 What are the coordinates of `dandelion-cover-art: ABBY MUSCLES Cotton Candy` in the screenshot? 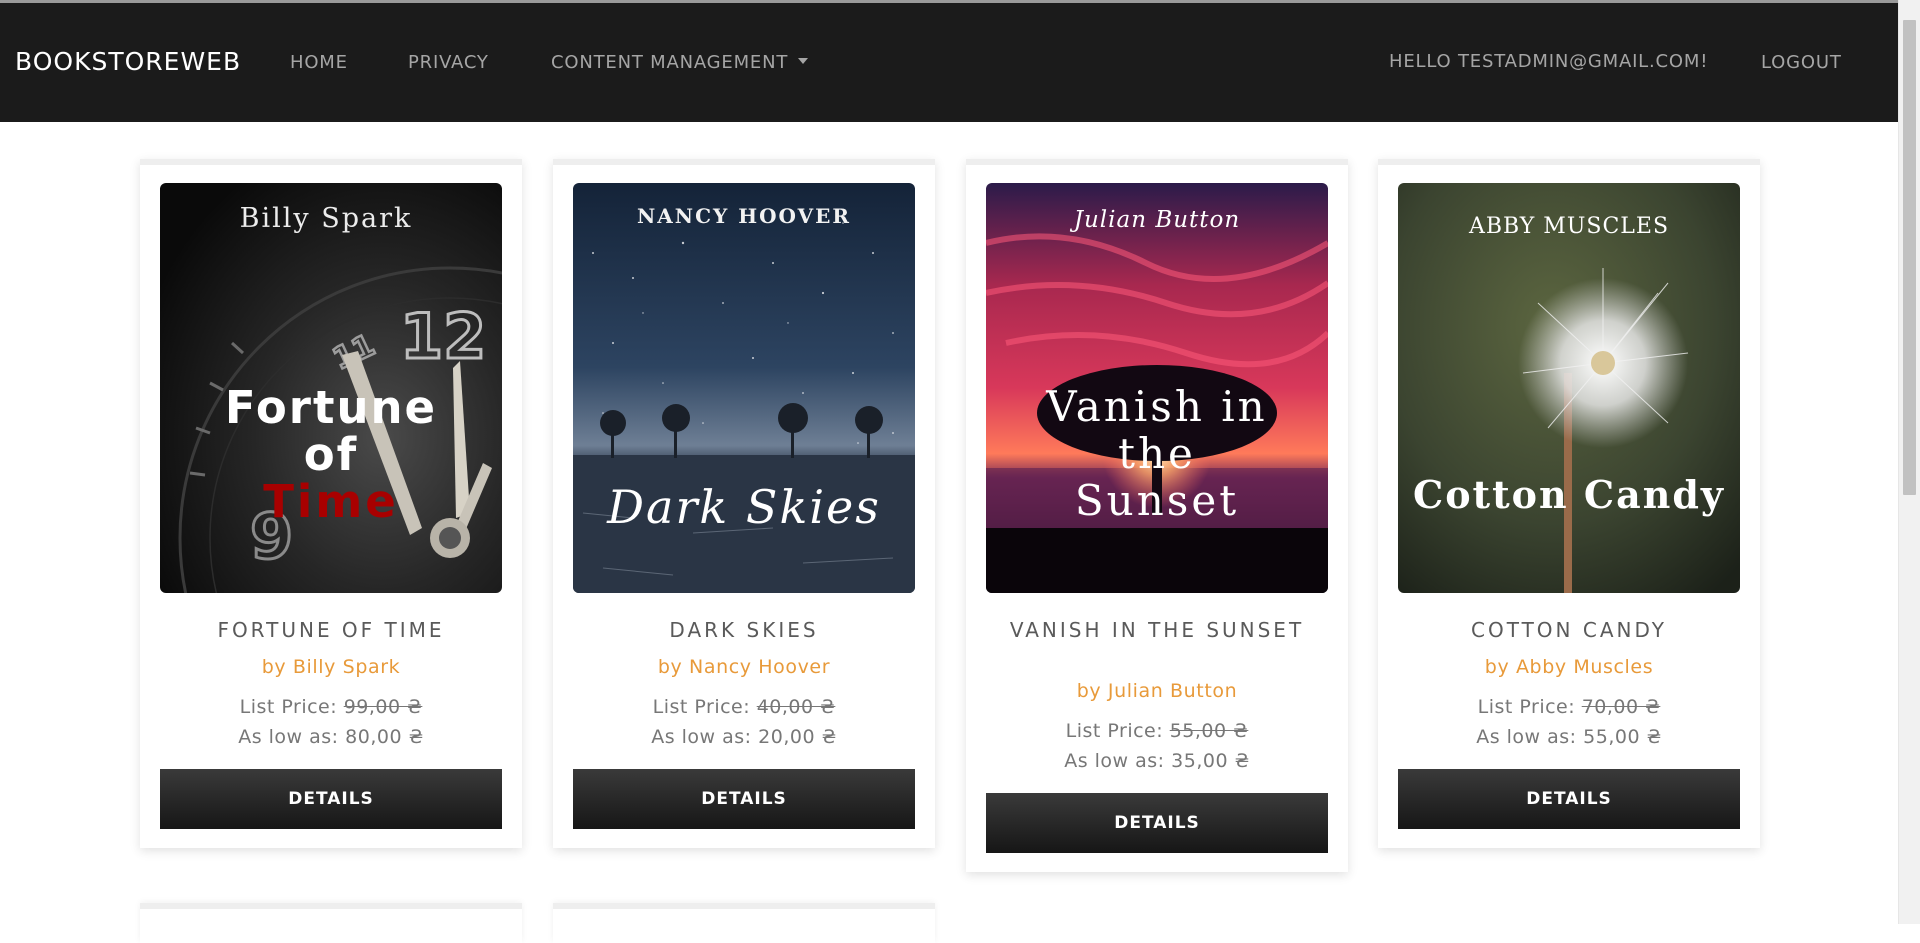 It's located at (1569, 388).